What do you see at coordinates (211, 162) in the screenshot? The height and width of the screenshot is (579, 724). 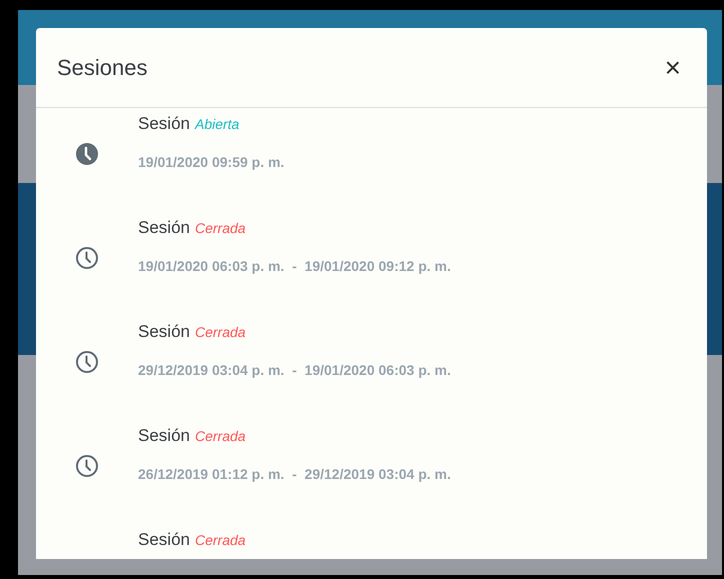 I see `session-dates: 19/01/2020 09:59 p. m.` at bounding box center [211, 162].